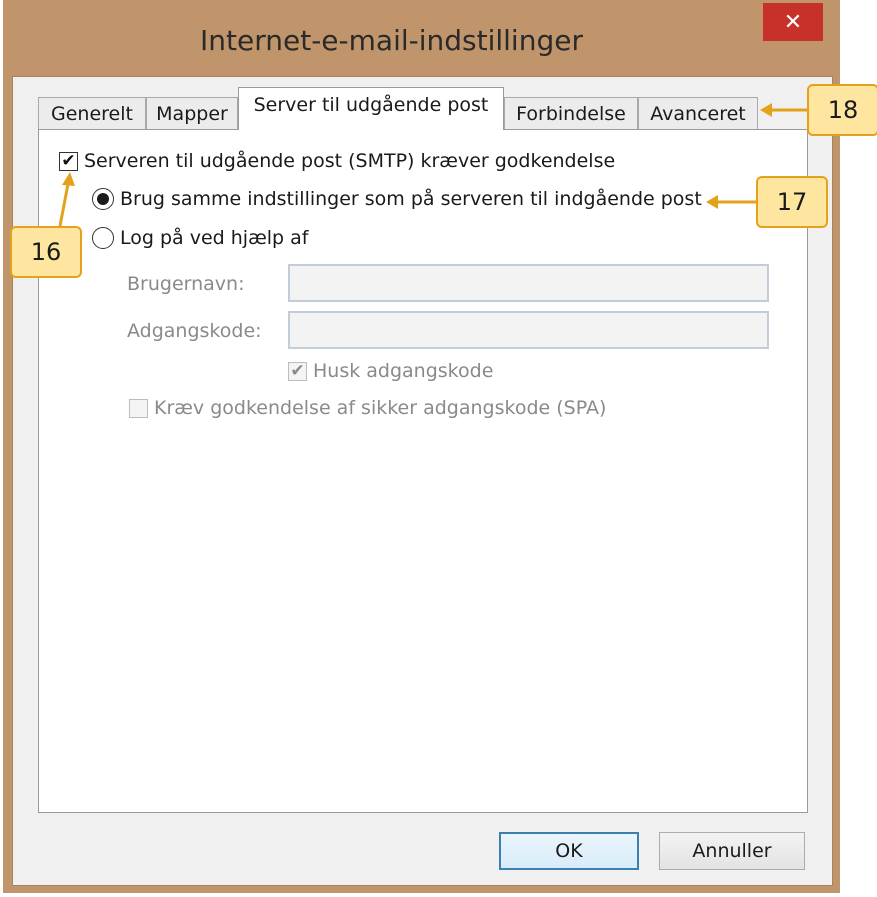 The width and height of the screenshot is (877, 897). I want to click on tab-forbindelse: Forbindelse, so click(571, 113).